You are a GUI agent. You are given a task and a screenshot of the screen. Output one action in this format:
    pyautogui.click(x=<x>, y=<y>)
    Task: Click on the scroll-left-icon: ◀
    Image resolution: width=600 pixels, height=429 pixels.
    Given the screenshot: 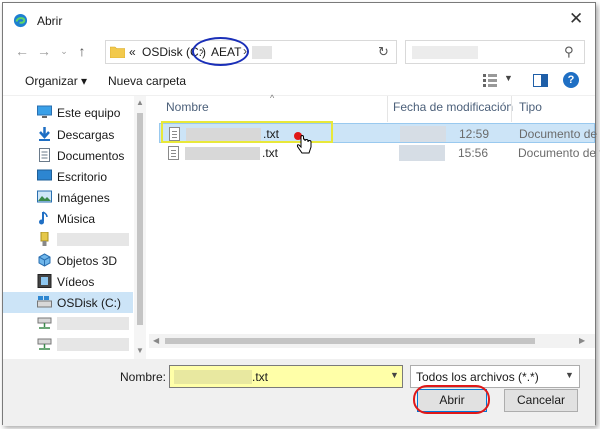 What is the action you would take?
    pyautogui.click(x=156, y=340)
    